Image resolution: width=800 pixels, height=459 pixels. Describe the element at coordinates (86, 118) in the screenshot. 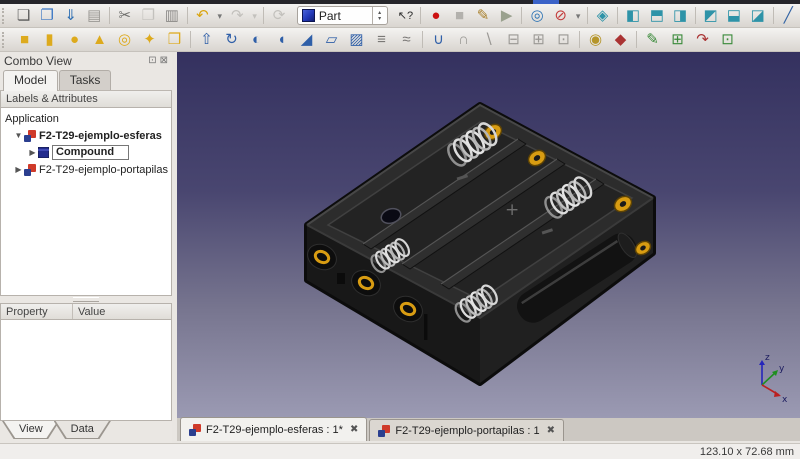

I see `tree-item-application: Application` at that location.